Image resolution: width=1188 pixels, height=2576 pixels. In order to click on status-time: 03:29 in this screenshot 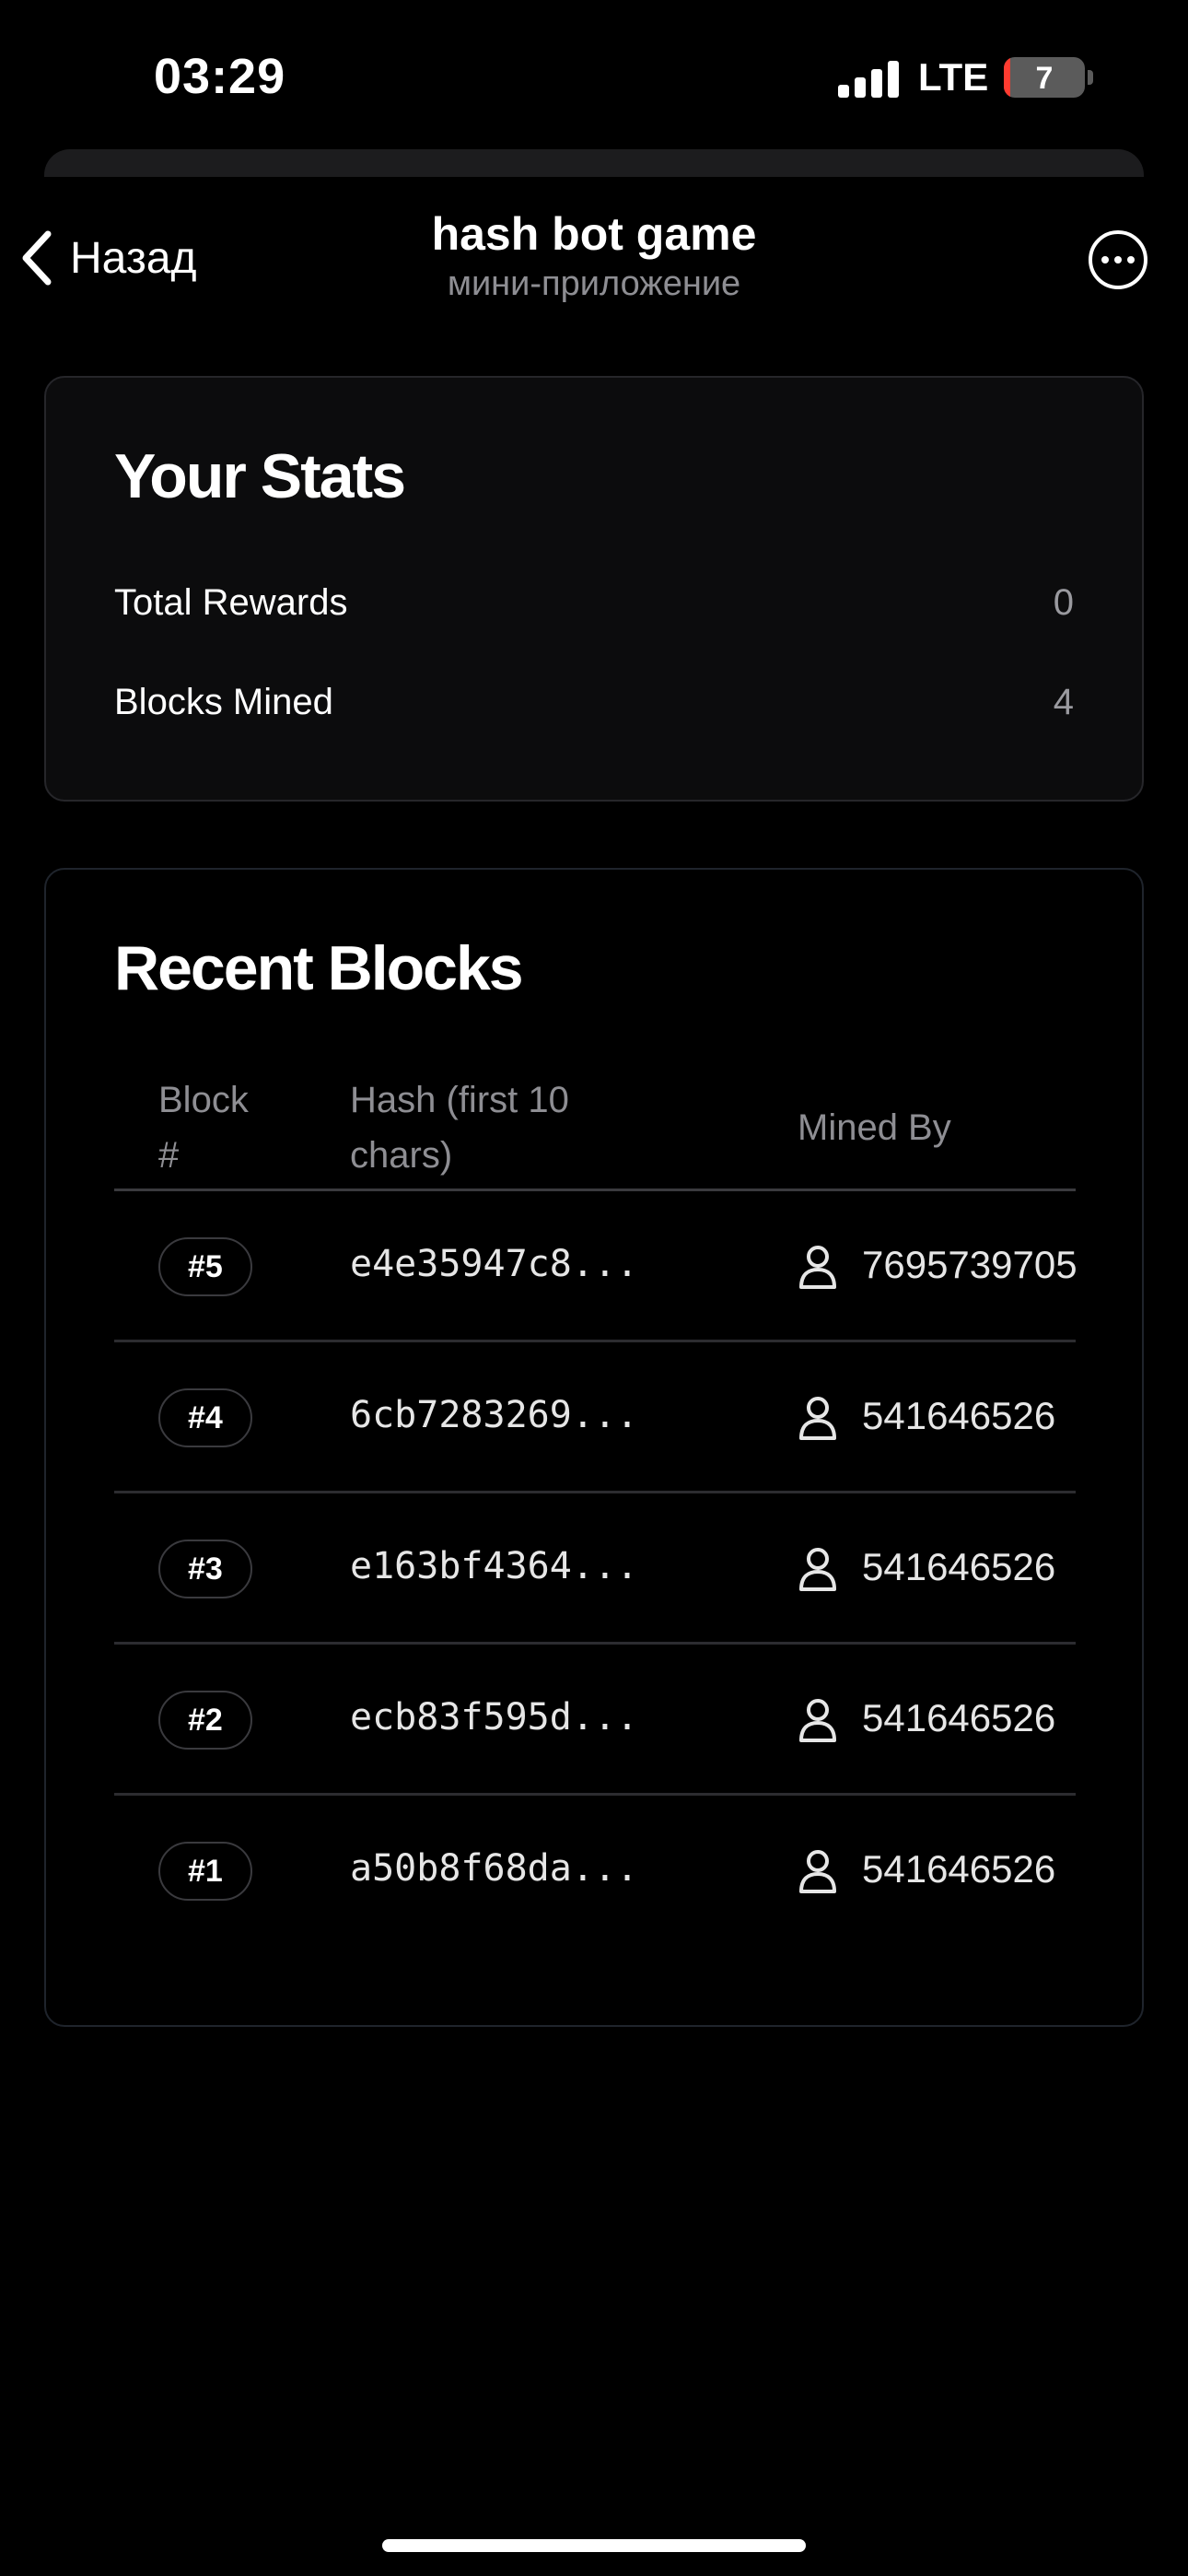, I will do `click(220, 76)`.